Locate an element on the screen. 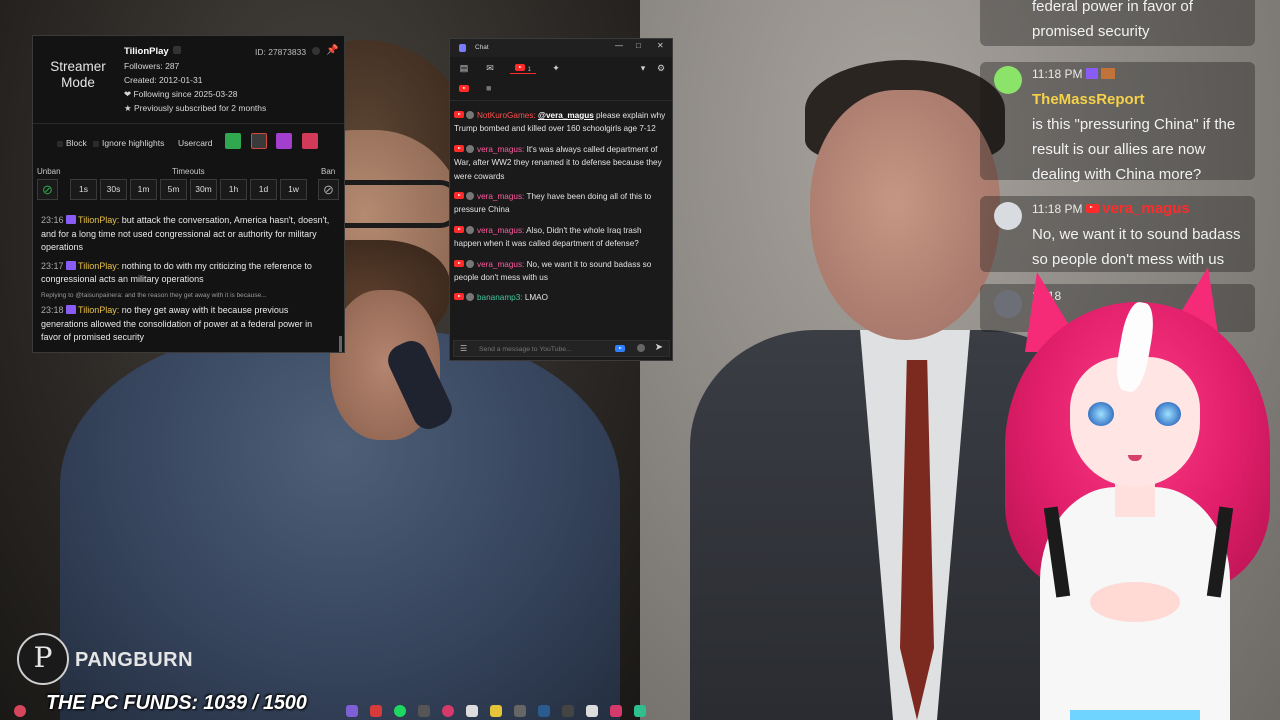  timeouts-label: Timeouts is located at coordinates (188, 171).